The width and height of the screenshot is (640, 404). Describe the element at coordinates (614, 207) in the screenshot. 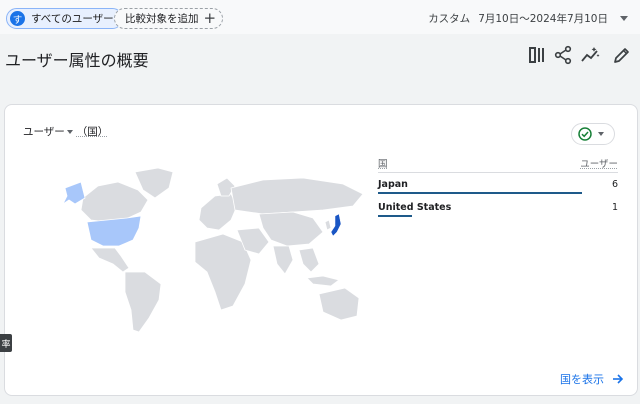

I see `user-count: 1` at that location.